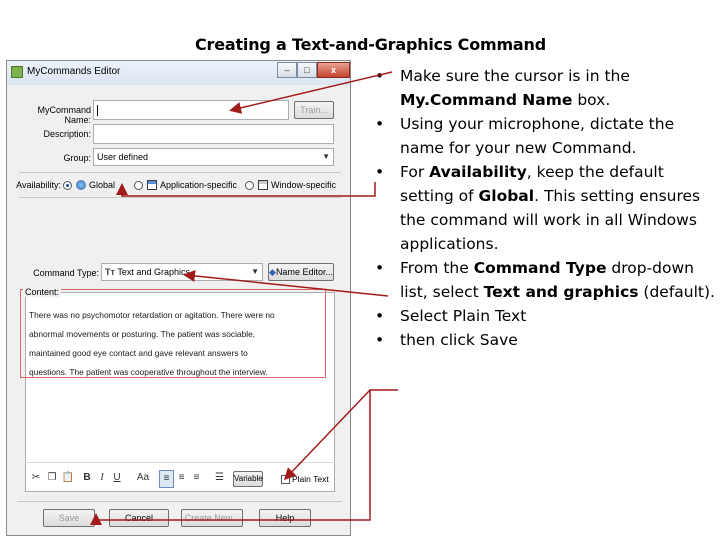  I want to click on window-icon, so click(263, 185).